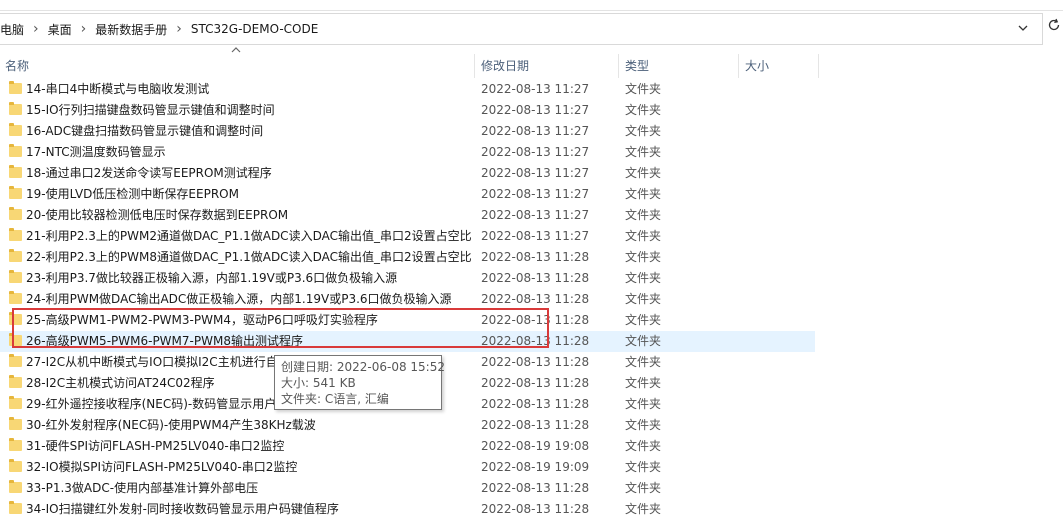 This screenshot has height=520, width=1063. Describe the element at coordinates (531, 152) in the screenshot. I see `list-item: 17-NTC测温度数码管显示 2022-08-13 11:27 文件夹` at that location.